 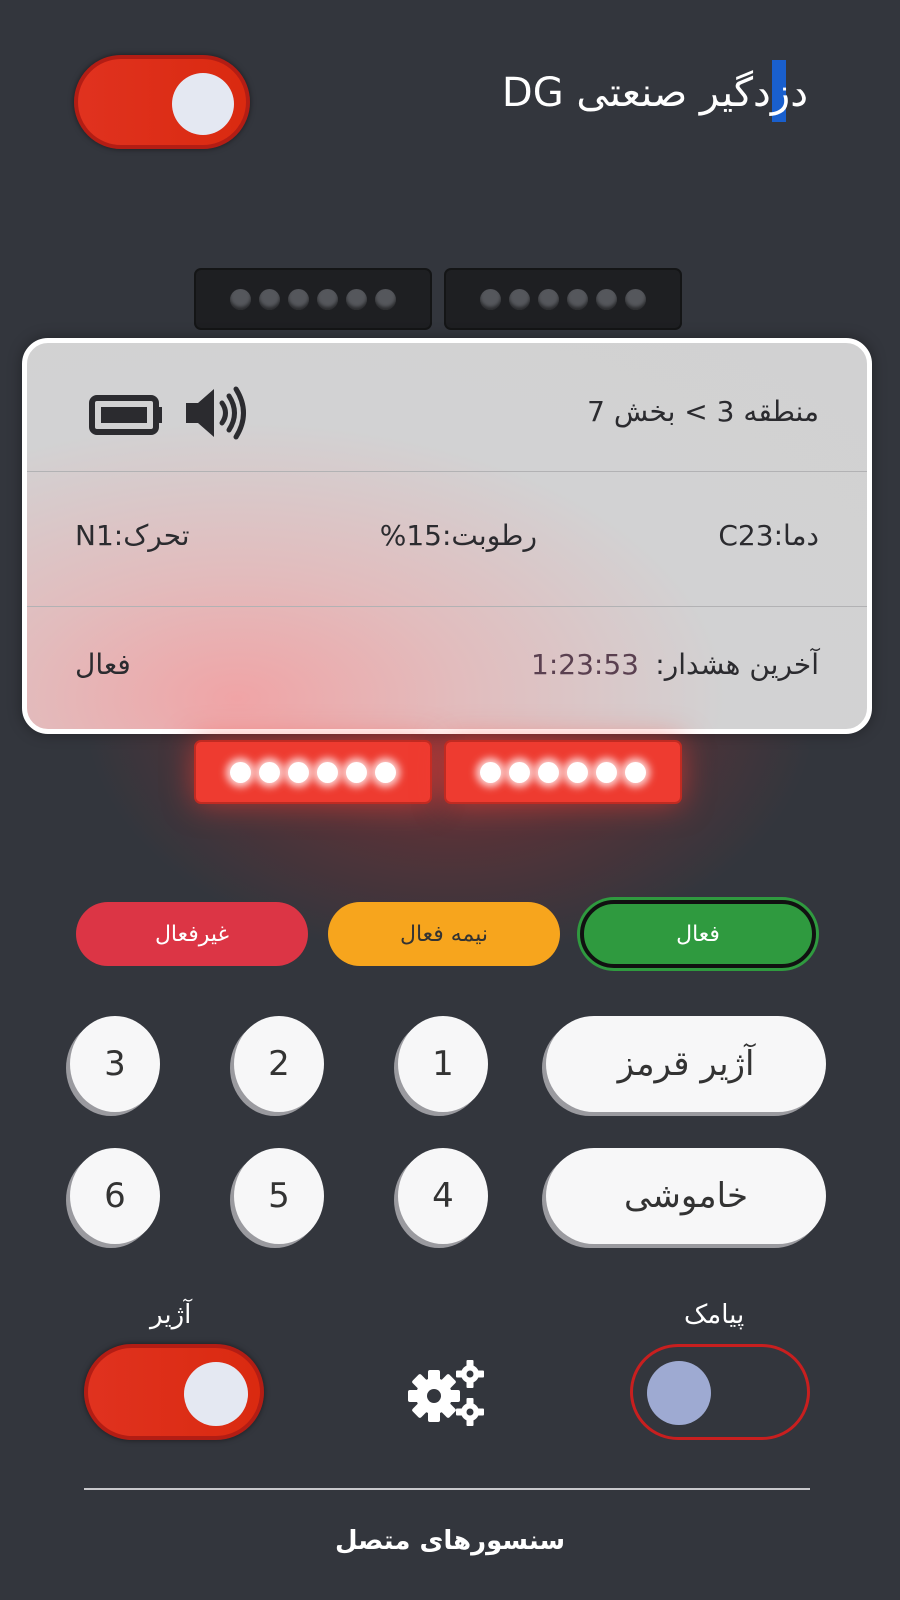 What do you see at coordinates (447, 1392) in the screenshot?
I see `settings-gear-icon` at bounding box center [447, 1392].